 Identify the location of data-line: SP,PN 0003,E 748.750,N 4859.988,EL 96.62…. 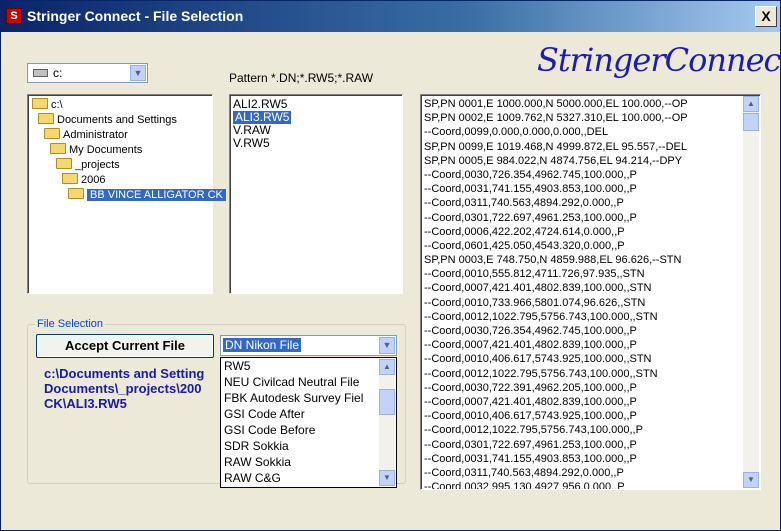
(553, 260).